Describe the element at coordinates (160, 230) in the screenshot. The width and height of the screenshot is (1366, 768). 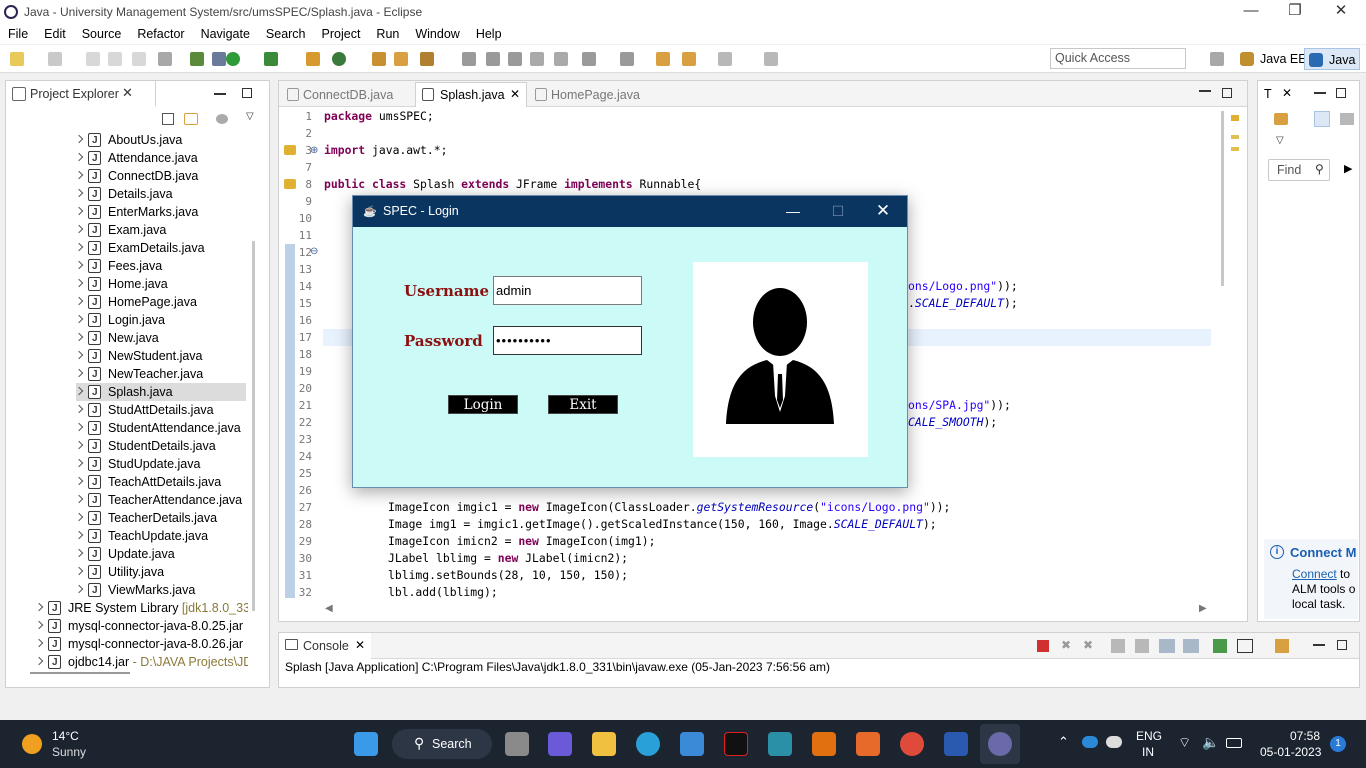
I see `tree-item-file: Exam.java` at that location.